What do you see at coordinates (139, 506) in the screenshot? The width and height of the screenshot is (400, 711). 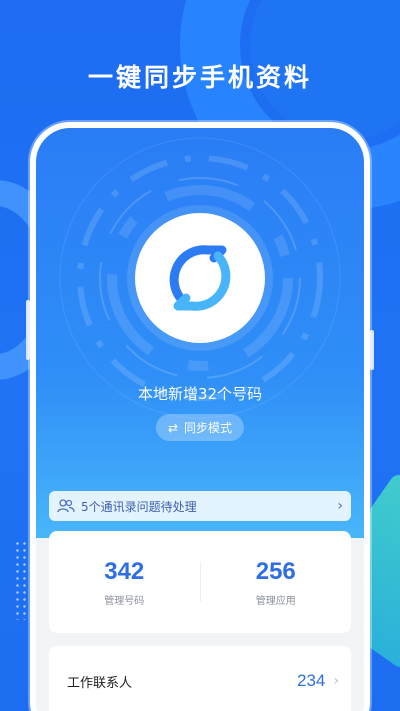 I see `contacts-issue-text: 5个通讯录问题待处理` at bounding box center [139, 506].